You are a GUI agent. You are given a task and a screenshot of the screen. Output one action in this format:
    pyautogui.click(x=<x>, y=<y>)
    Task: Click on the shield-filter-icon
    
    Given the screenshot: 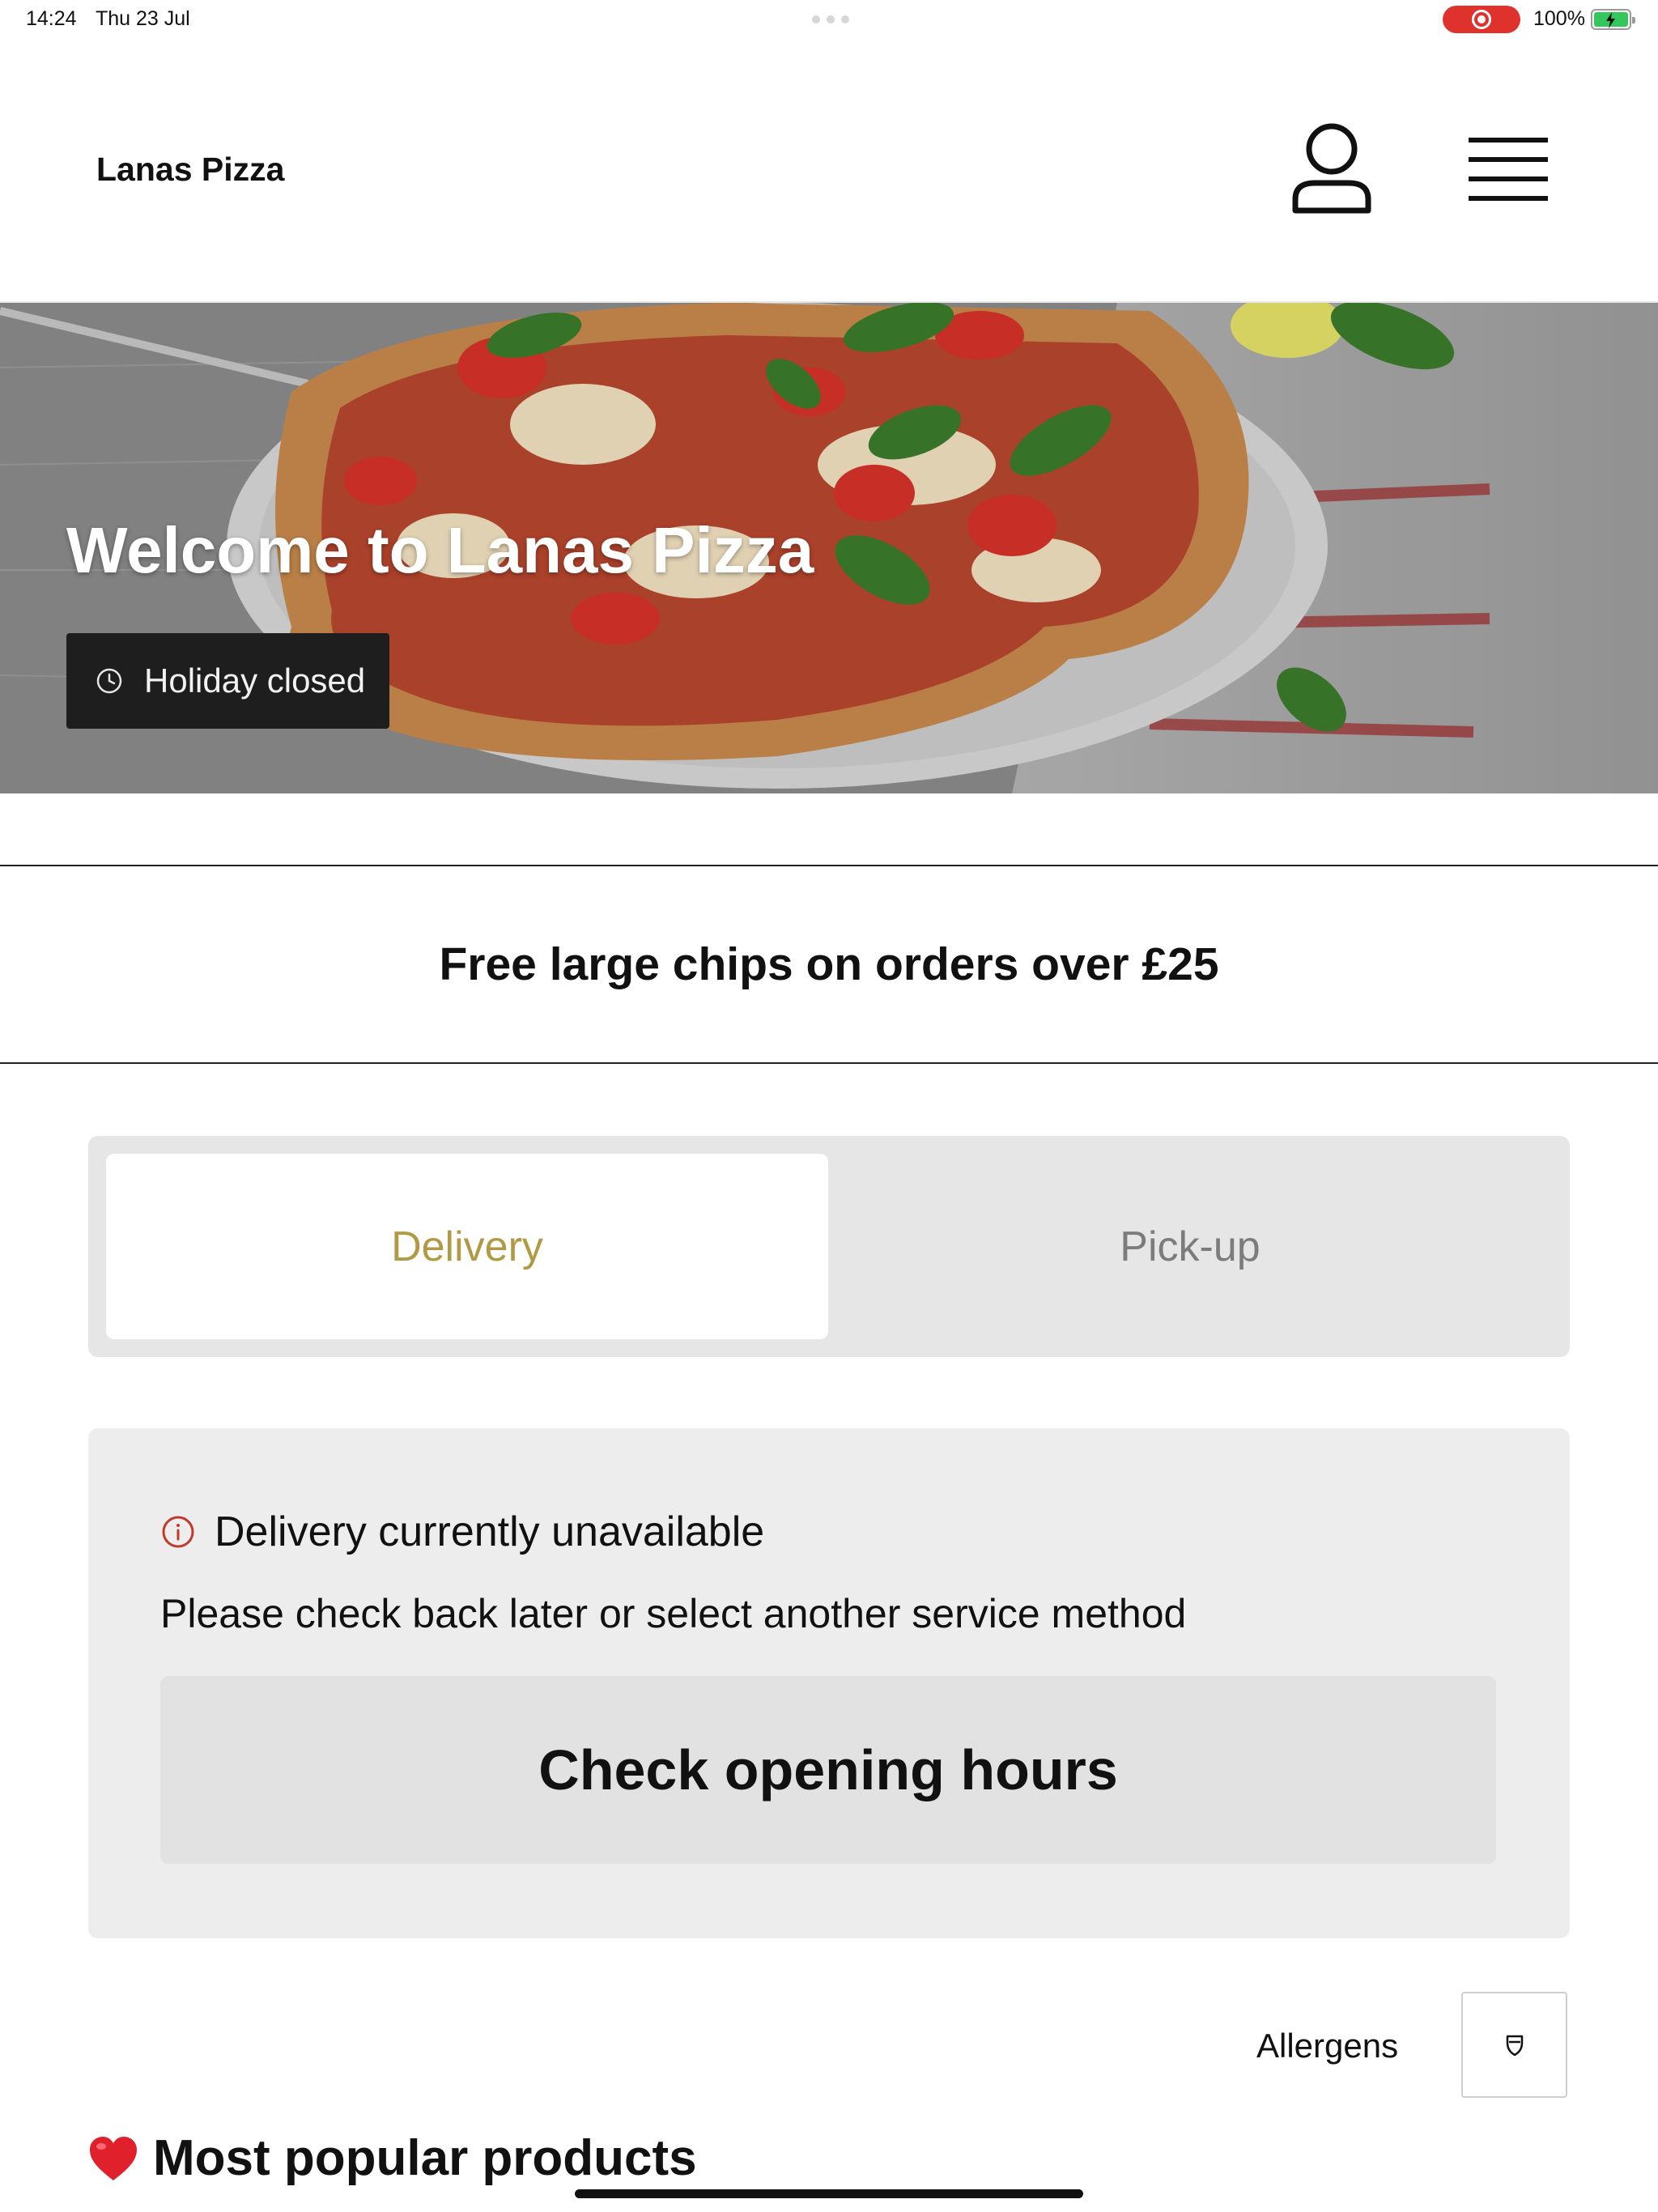 What is the action you would take?
    pyautogui.click(x=1514, y=2046)
    